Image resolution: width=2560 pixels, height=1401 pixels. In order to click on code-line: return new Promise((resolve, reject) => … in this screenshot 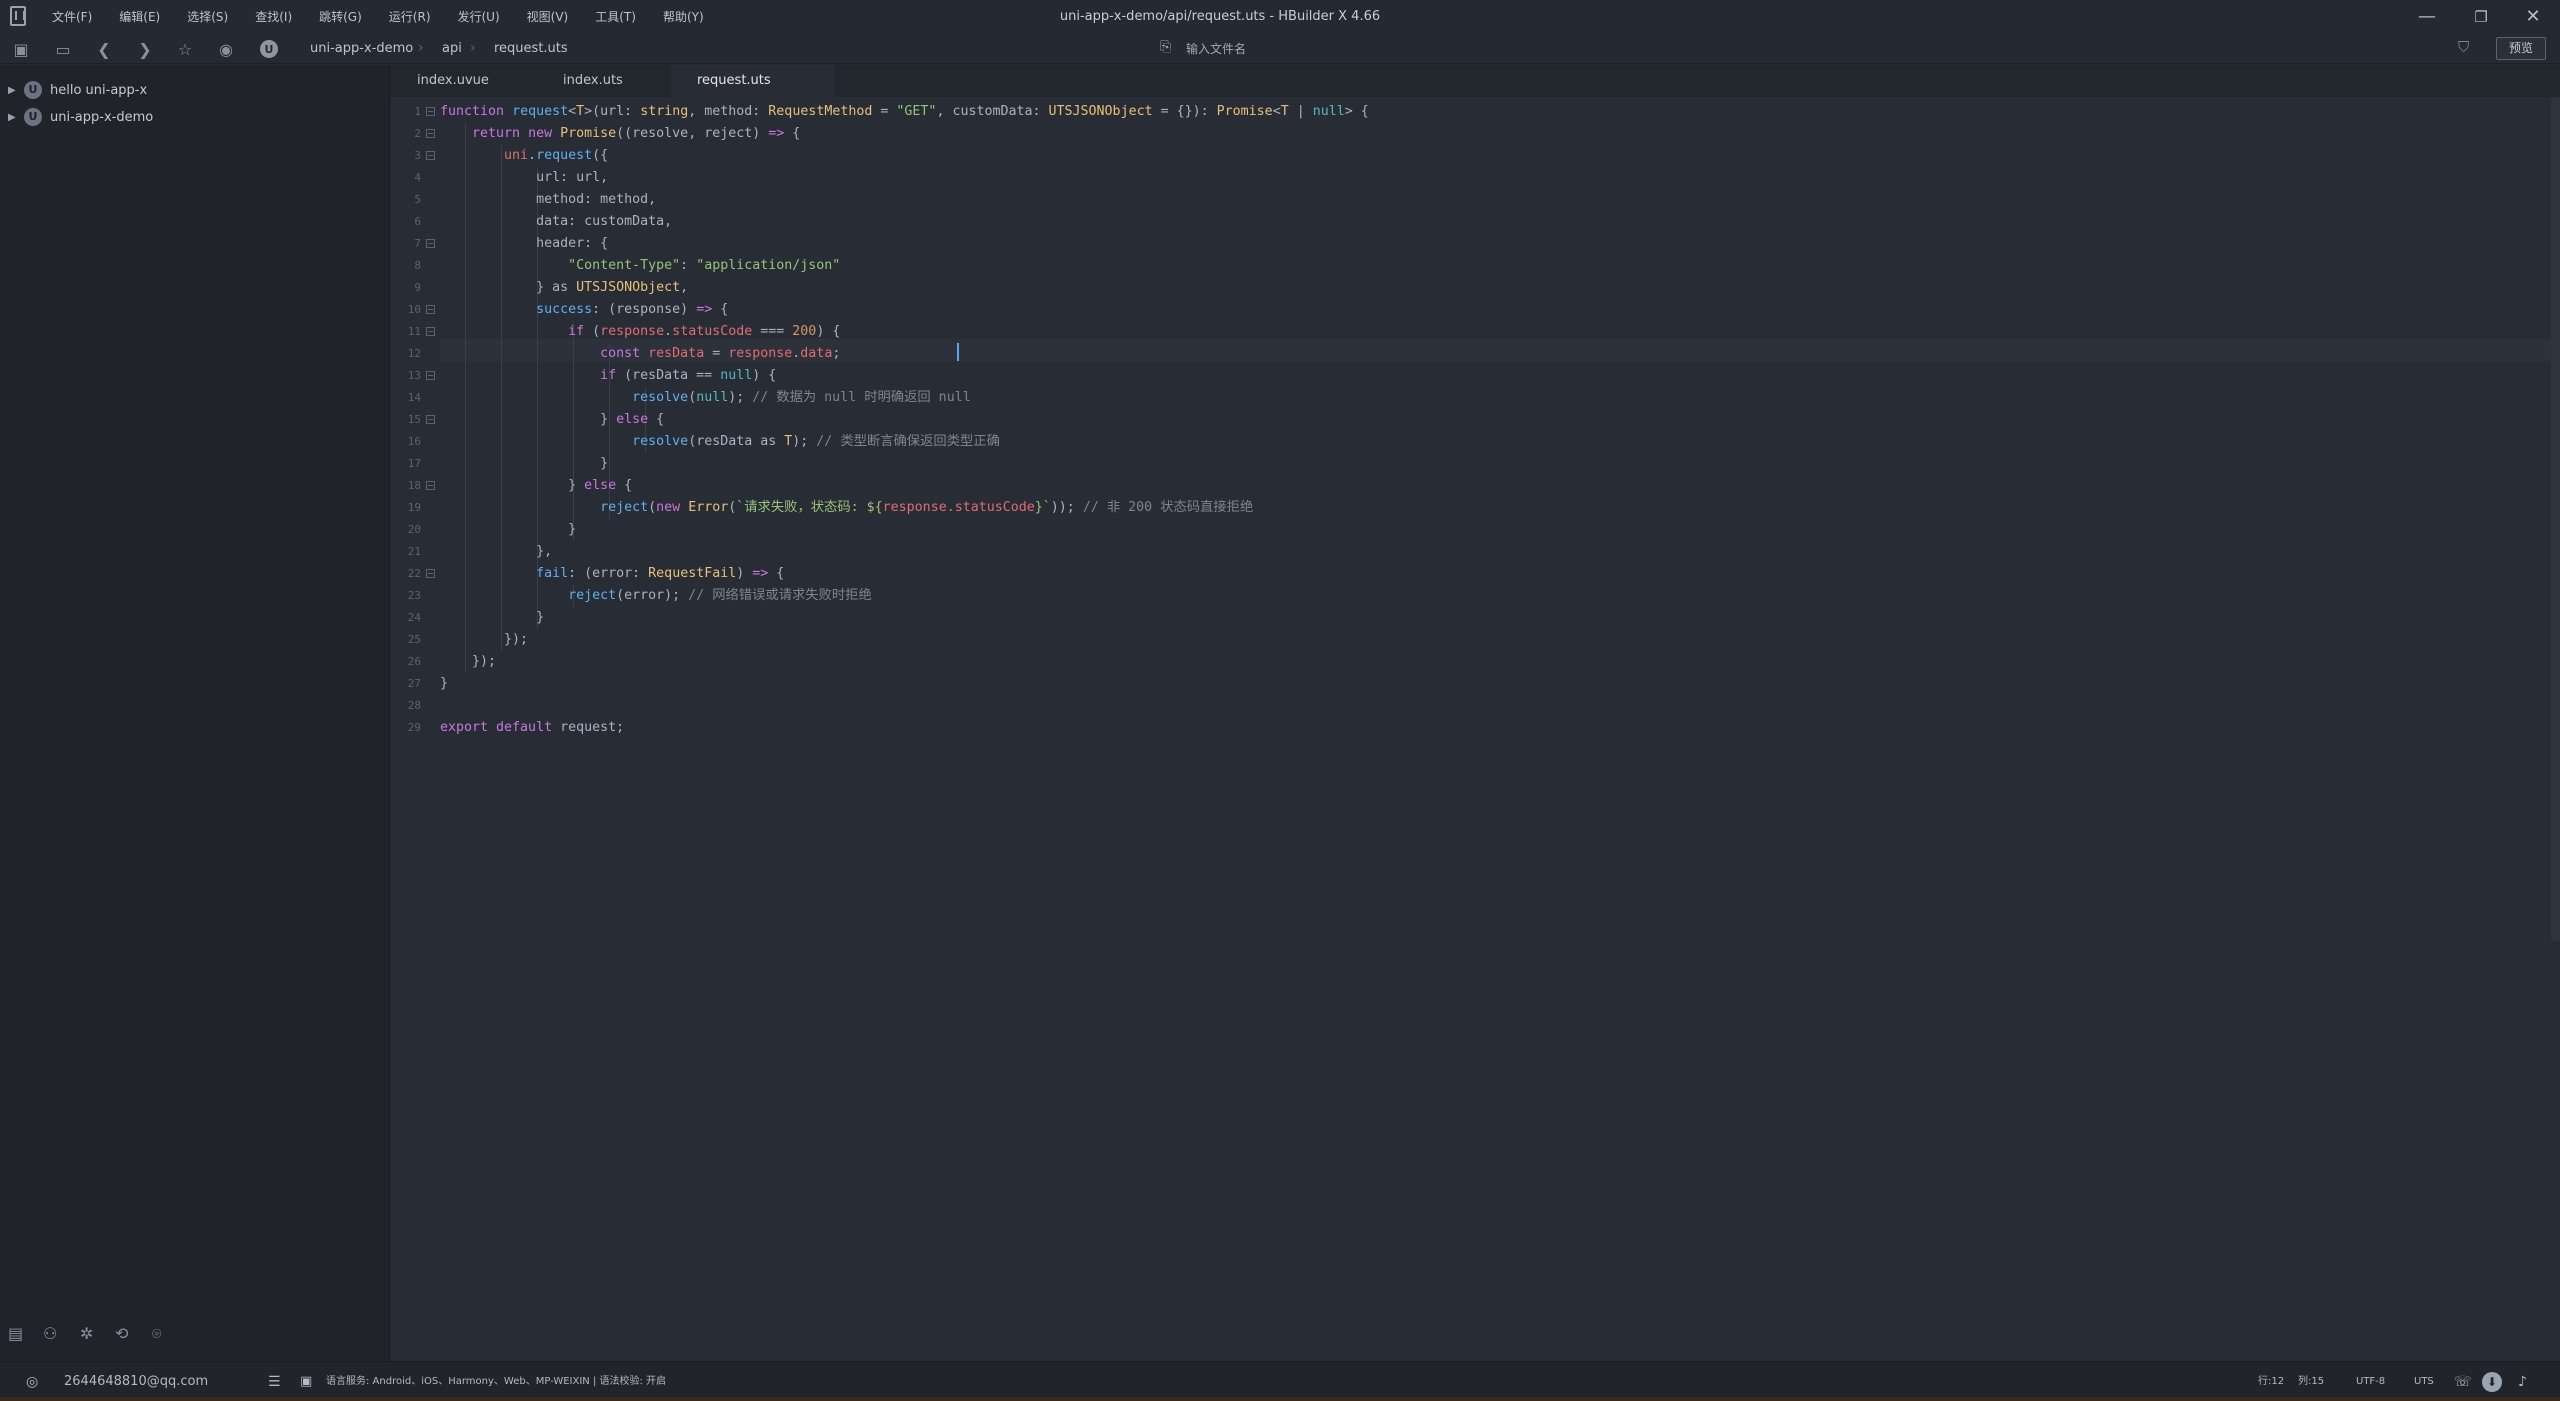, I will do `click(620, 134)`.